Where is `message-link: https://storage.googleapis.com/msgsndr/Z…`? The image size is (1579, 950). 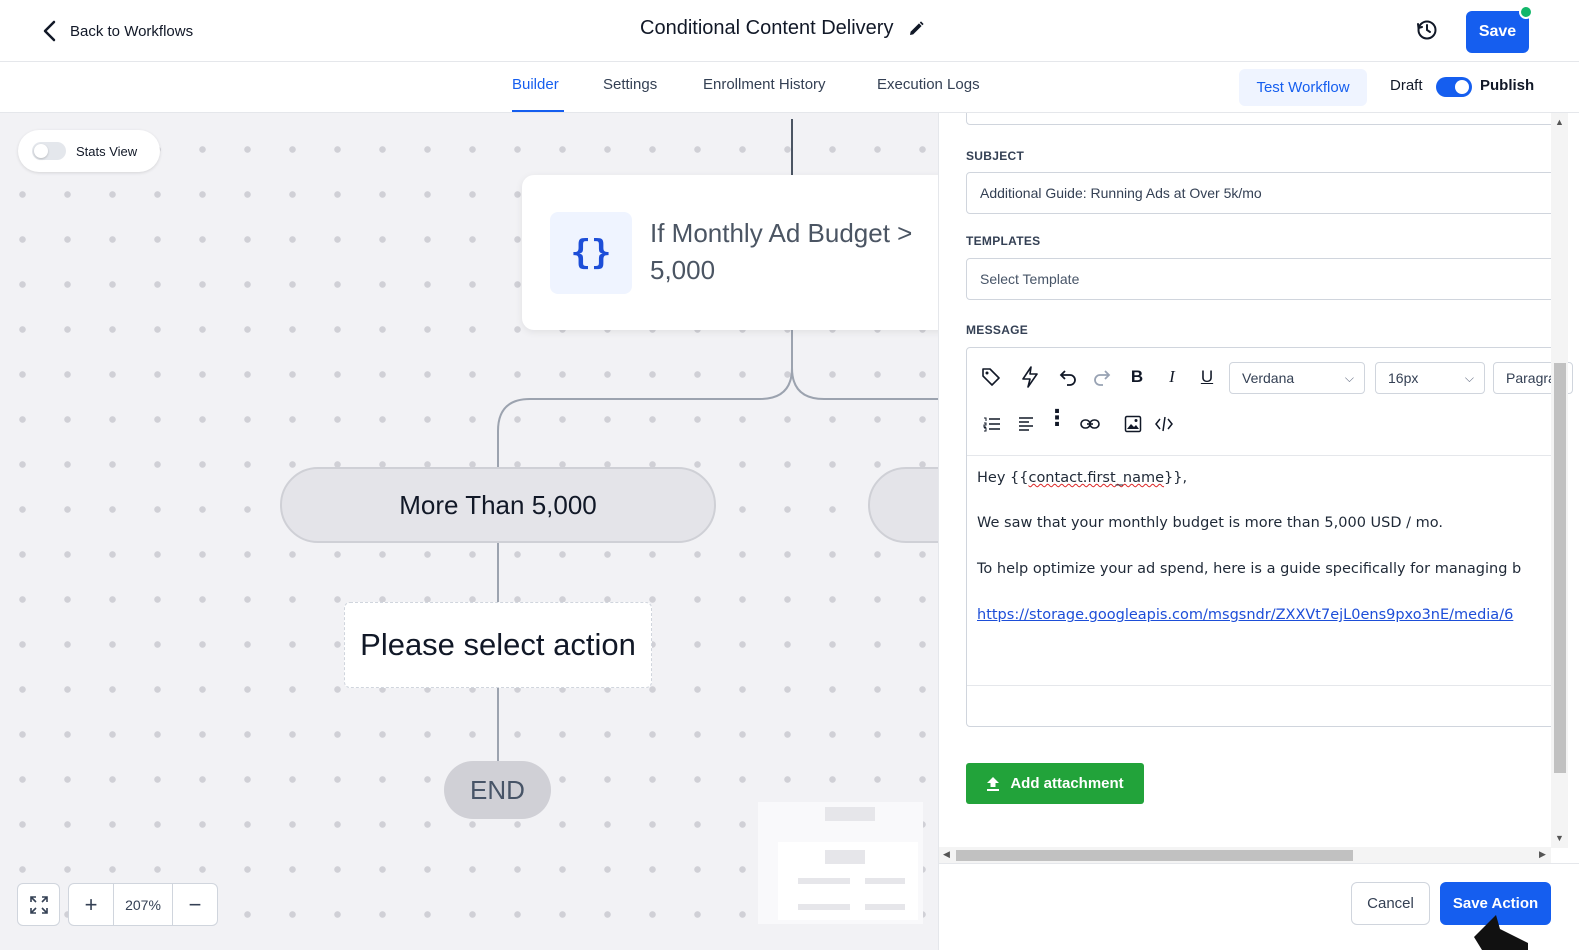
message-link: https://storage.googleapis.com/msgsndr/Z… is located at coordinates (1245, 615).